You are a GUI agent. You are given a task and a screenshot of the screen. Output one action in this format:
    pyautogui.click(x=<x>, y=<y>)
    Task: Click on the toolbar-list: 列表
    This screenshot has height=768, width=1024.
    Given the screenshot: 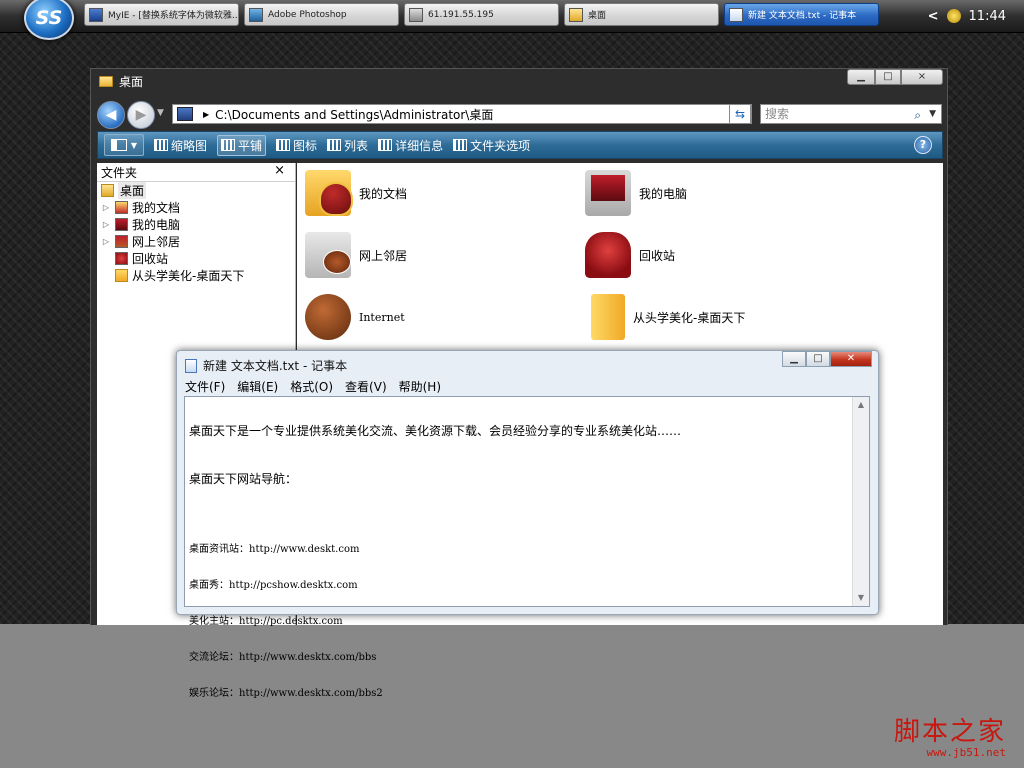 What is the action you would take?
    pyautogui.click(x=347, y=145)
    